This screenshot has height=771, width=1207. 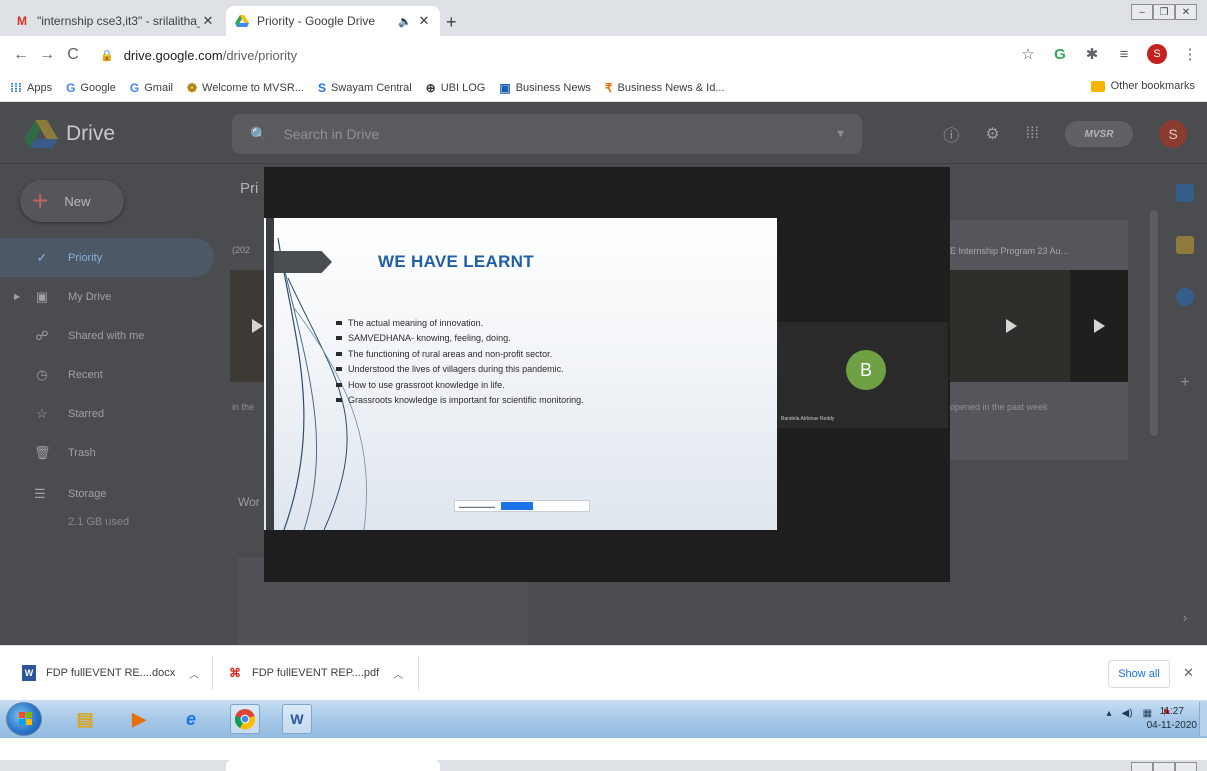 What do you see at coordinates (460, 323) in the screenshot?
I see `bullet-item: The actual meaning of innovation.` at bounding box center [460, 323].